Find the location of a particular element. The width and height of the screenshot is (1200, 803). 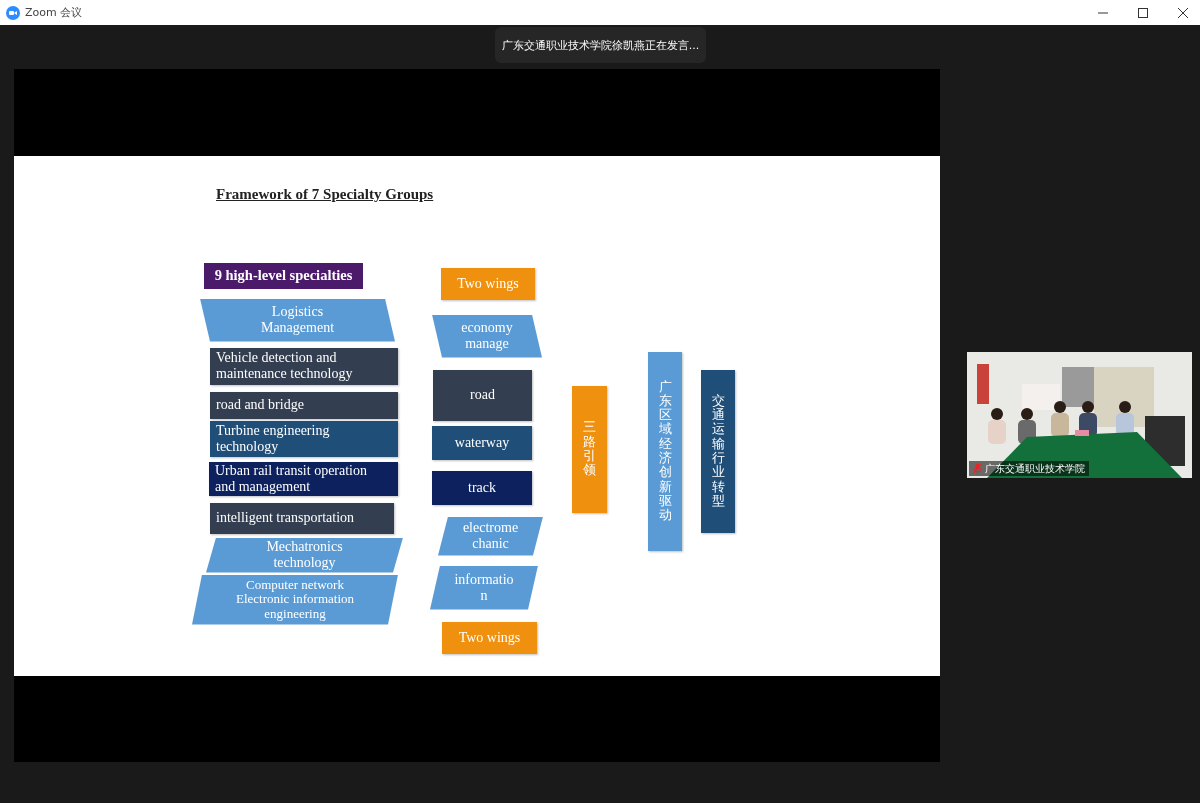

label-box: Vehicle detection and maintenance technology is located at coordinates (304, 366).